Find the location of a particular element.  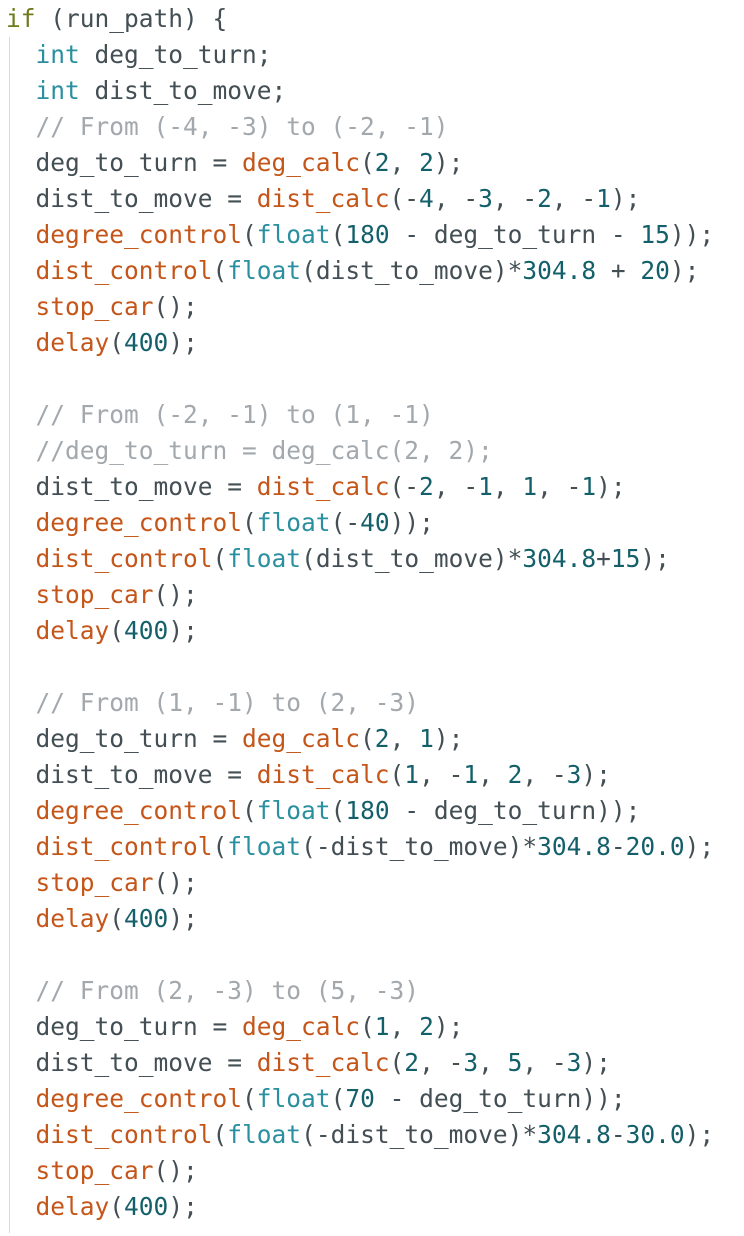

code-token: // From (-2, -1) to (1, -1) is located at coordinates (220, 414).